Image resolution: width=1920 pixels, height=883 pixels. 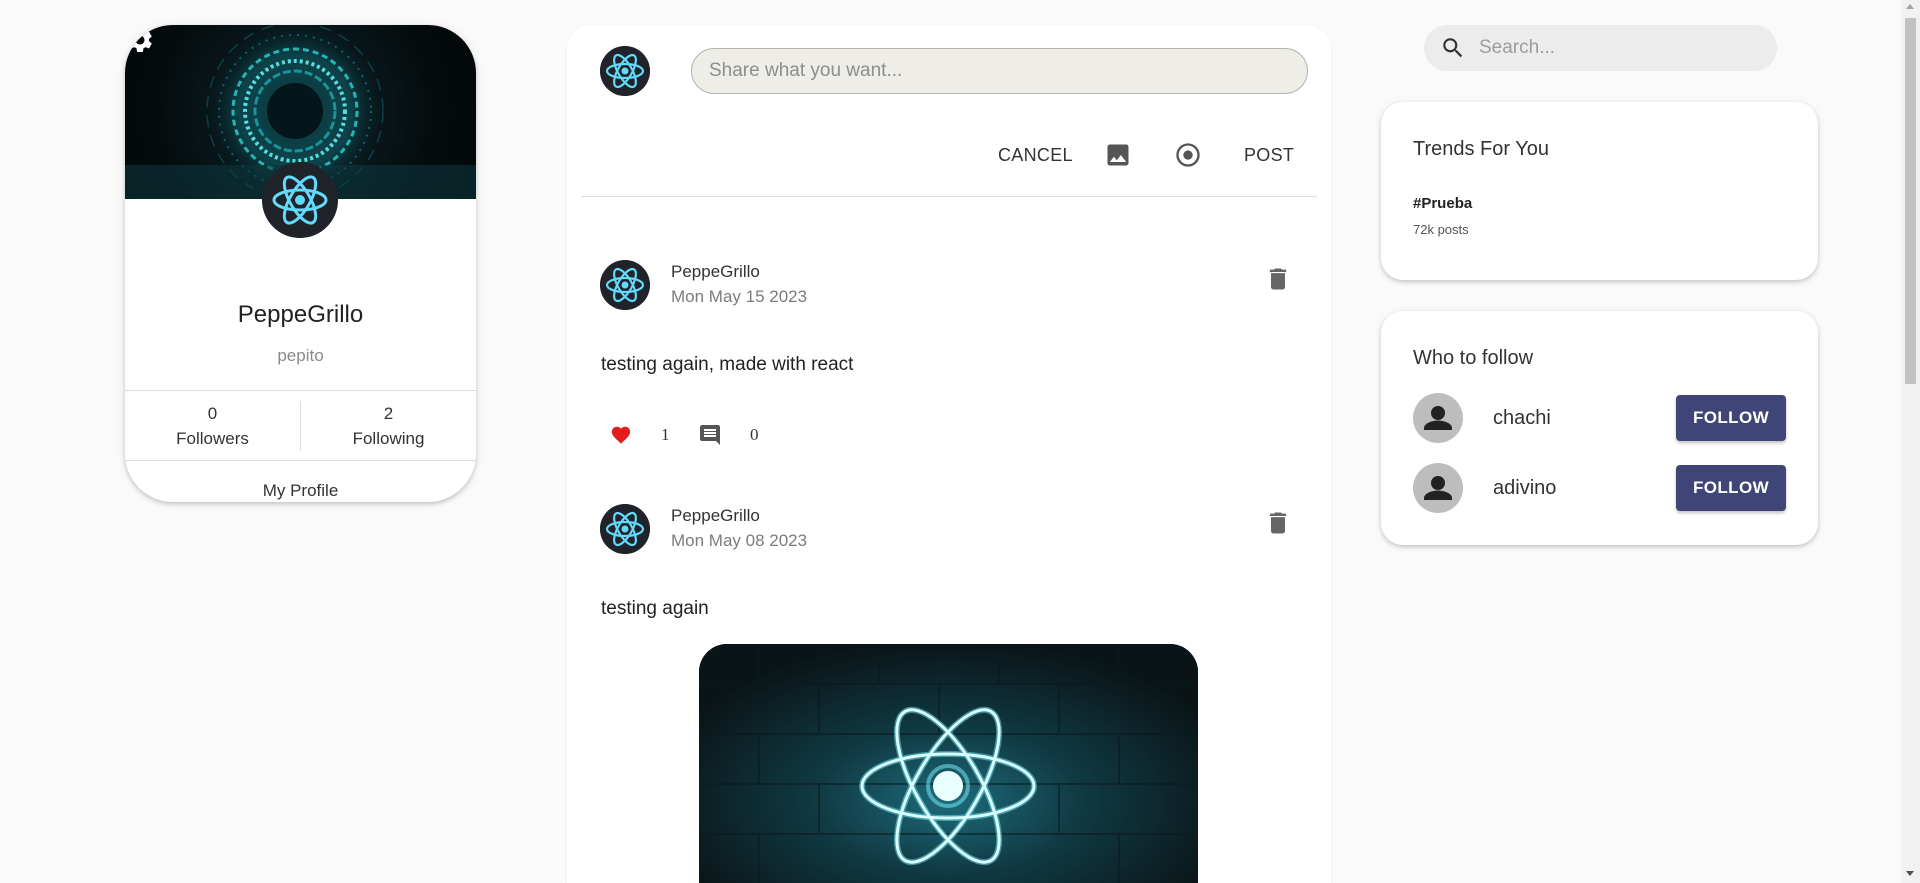 What do you see at coordinates (1269, 155) in the screenshot?
I see `post-button: POST` at bounding box center [1269, 155].